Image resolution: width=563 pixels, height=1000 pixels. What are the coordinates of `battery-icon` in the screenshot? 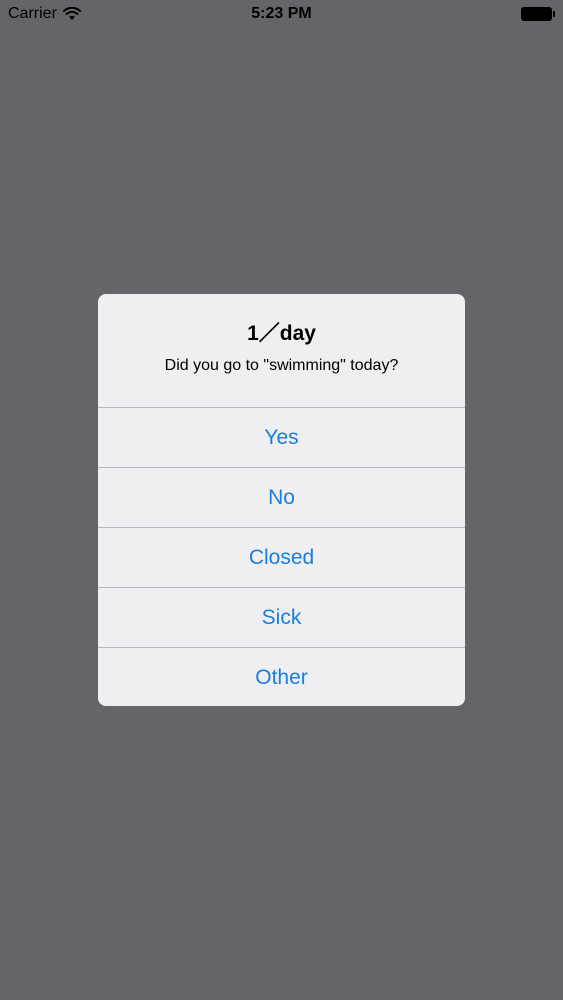 It's located at (538, 14).